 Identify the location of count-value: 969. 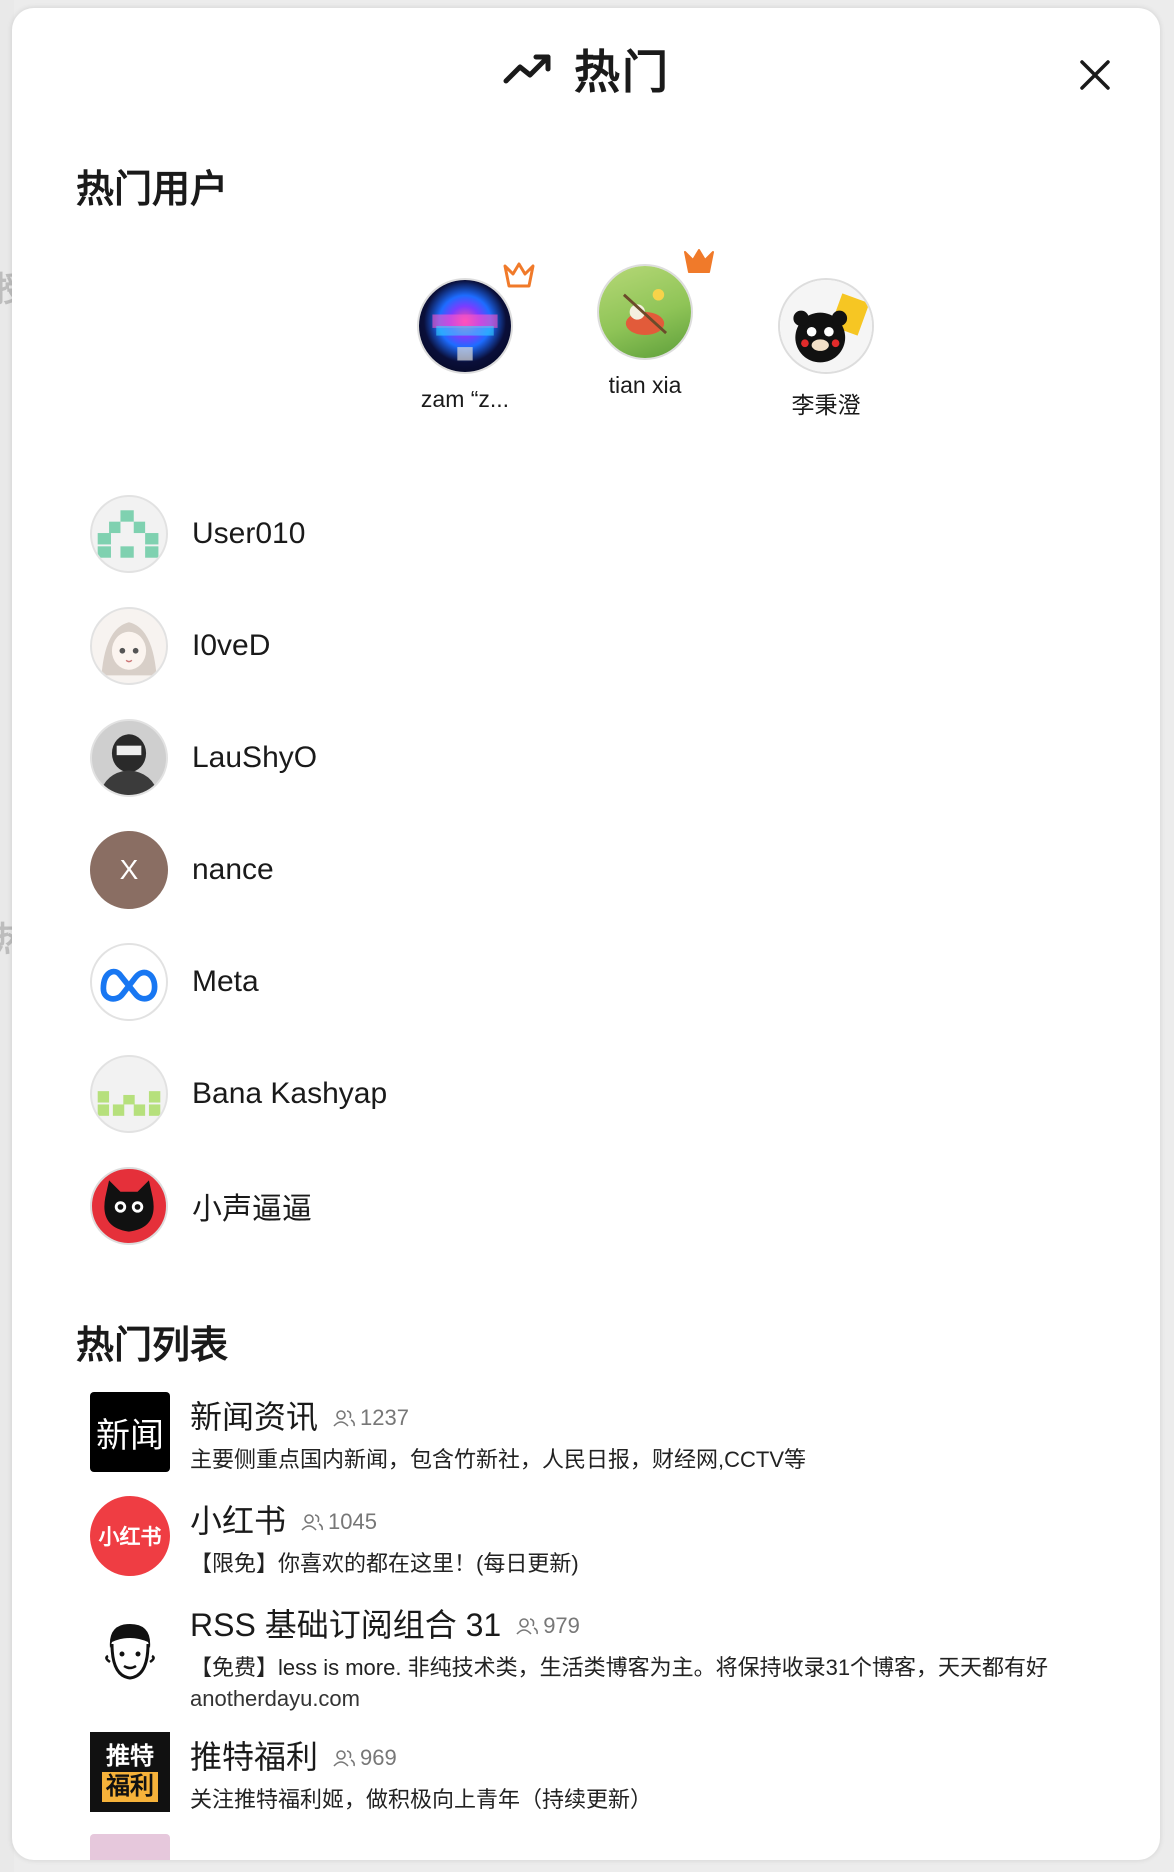
(378, 1757).